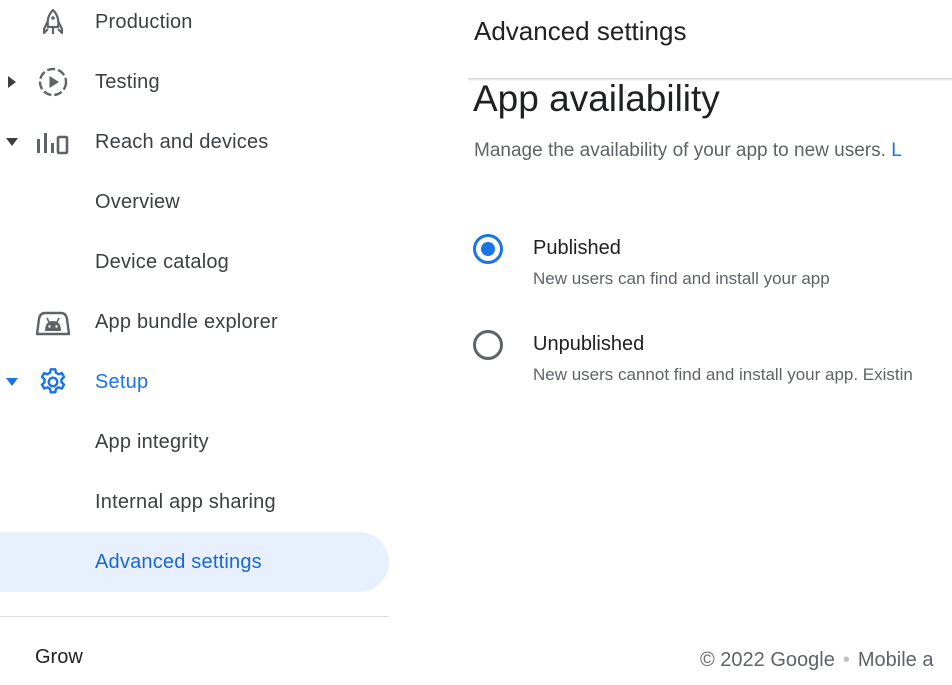 The image size is (952, 685). I want to click on sidebar-item-label: Testing, so click(127, 81).